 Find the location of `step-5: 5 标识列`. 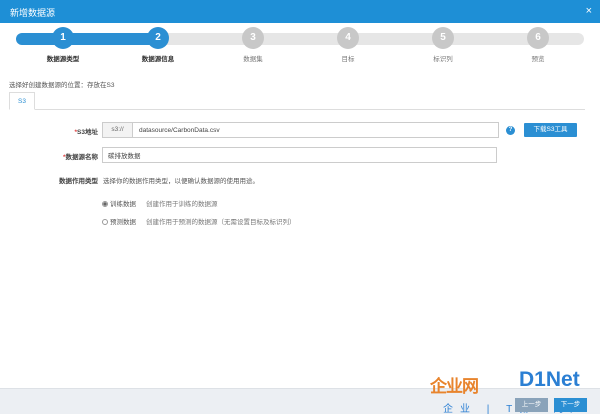

step-5: 5 标识列 is located at coordinates (443, 45).